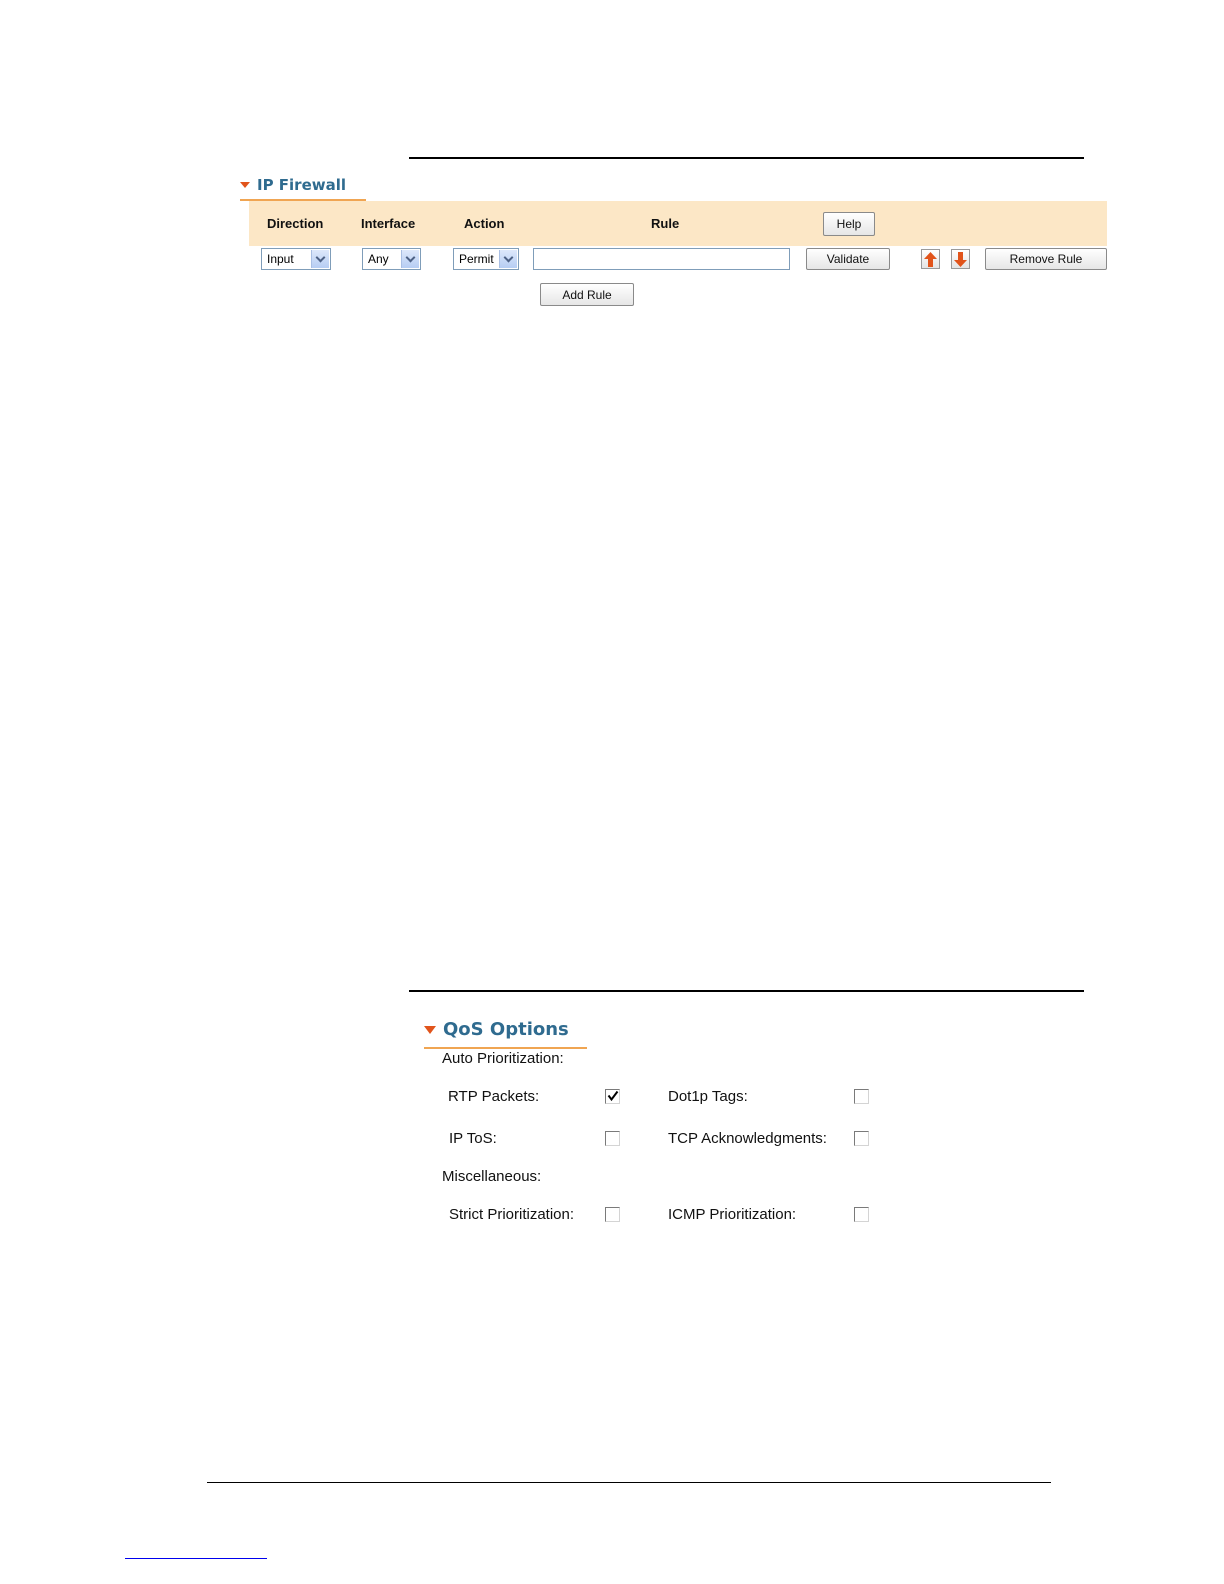  Describe the element at coordinates (661, 259) in the screenshot. I see `rule-input` at that location.